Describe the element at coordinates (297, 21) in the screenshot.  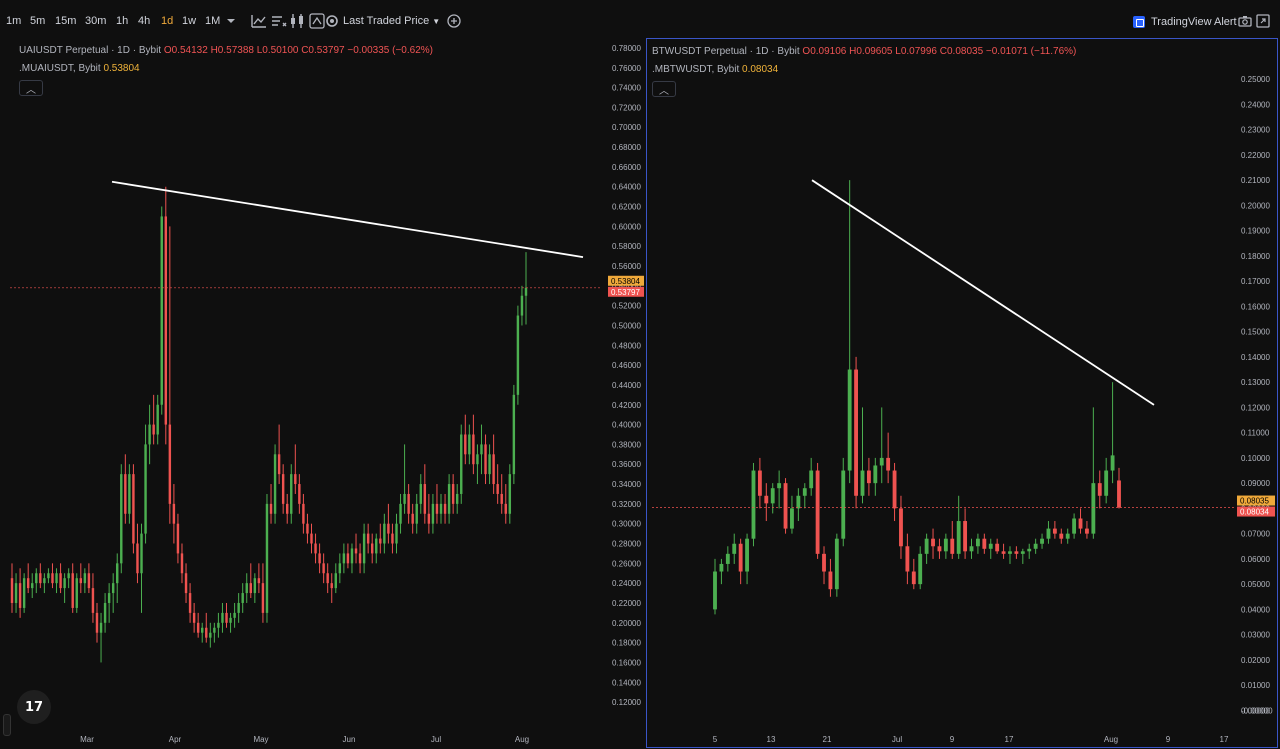
I see `compare-icon` at that location.